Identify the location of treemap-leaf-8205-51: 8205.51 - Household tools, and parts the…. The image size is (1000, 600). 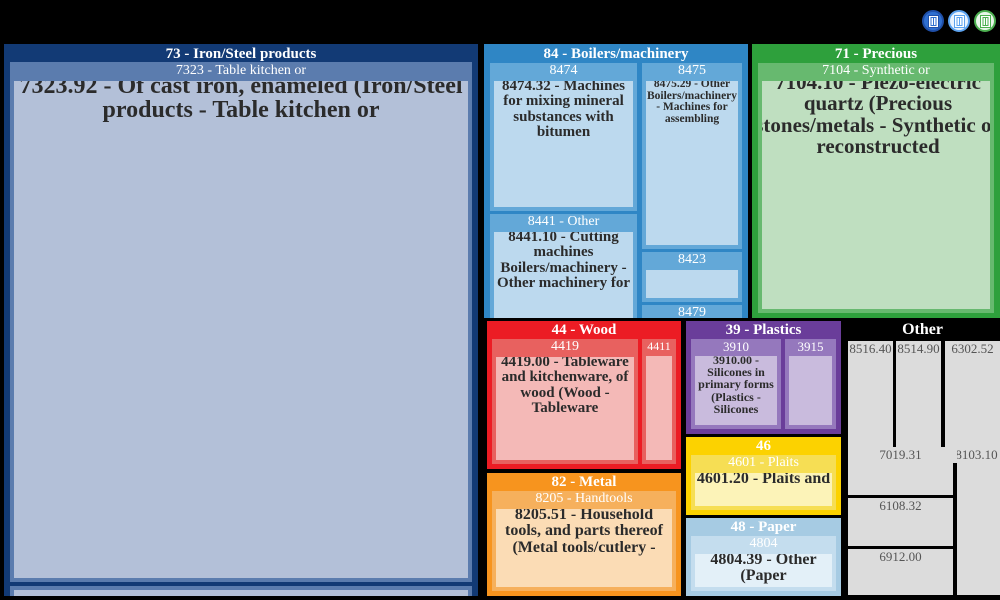
(584, 548).